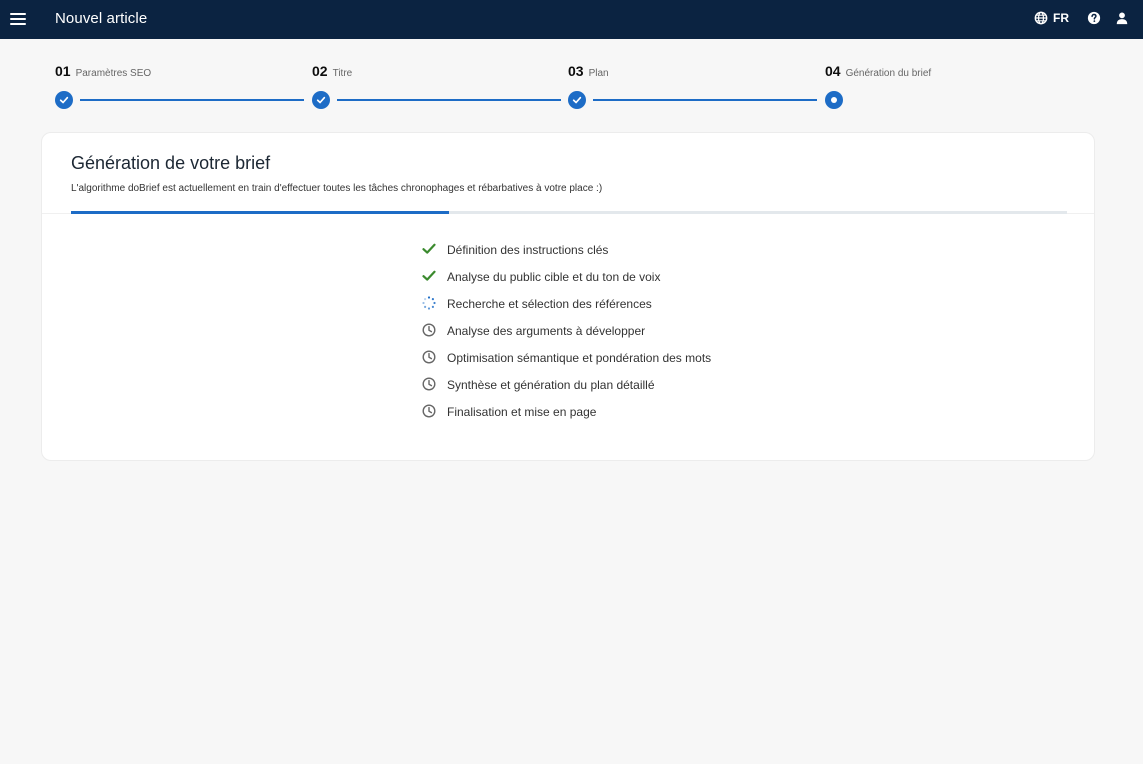  What do you see at coordinates (602, 411) in the screenshot?
I see `task-item: Finalisation et mise en page` at bounding box center [602, 411].